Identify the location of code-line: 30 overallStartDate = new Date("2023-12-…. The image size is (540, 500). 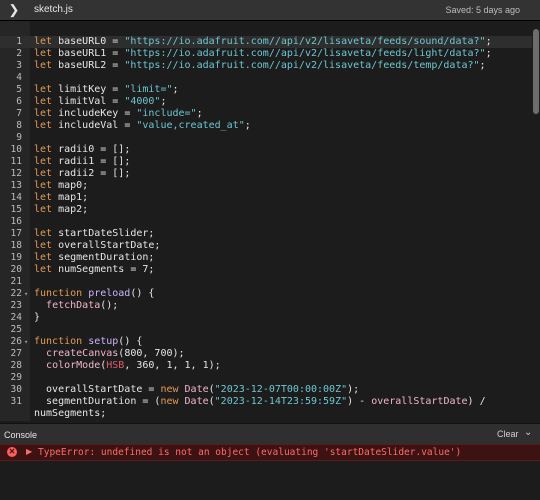
(266, 390).